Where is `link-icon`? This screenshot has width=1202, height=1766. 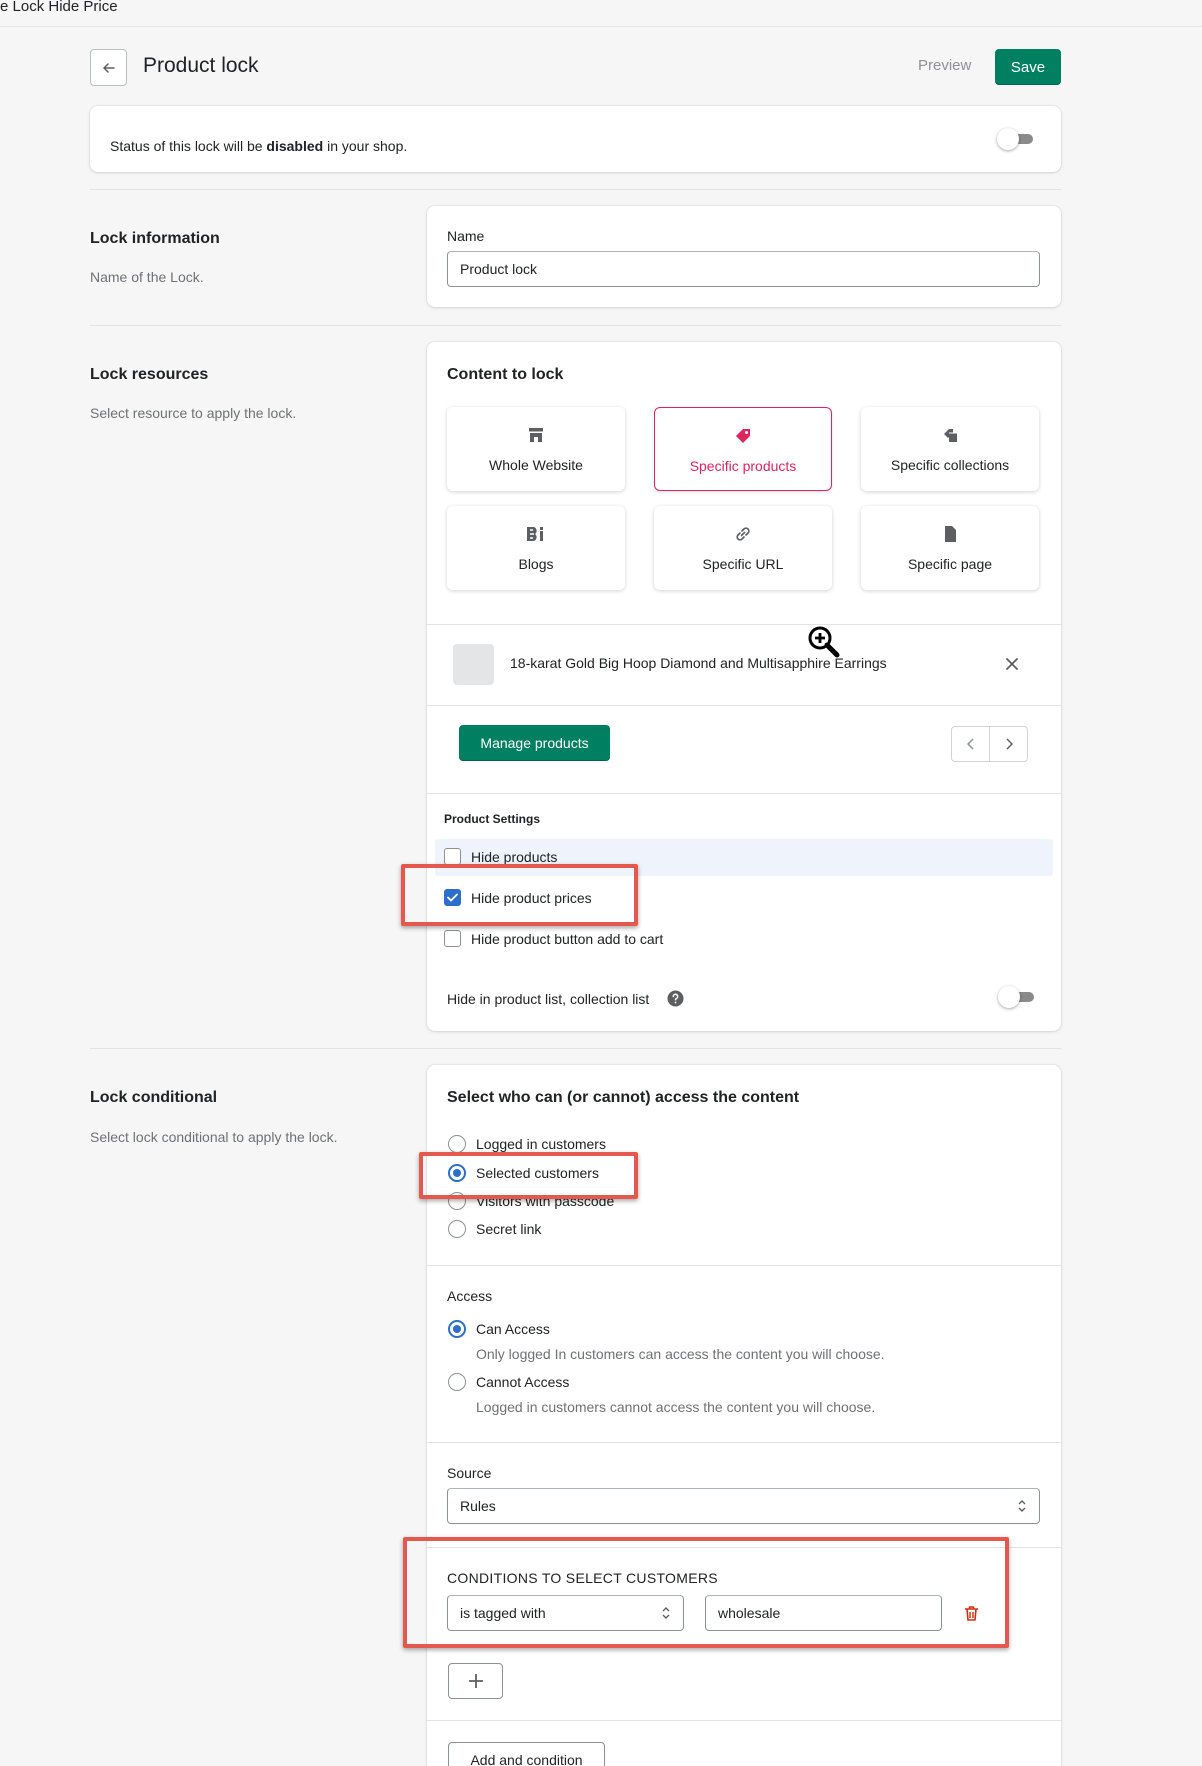
link-icon is located at coordinates (743, 534).